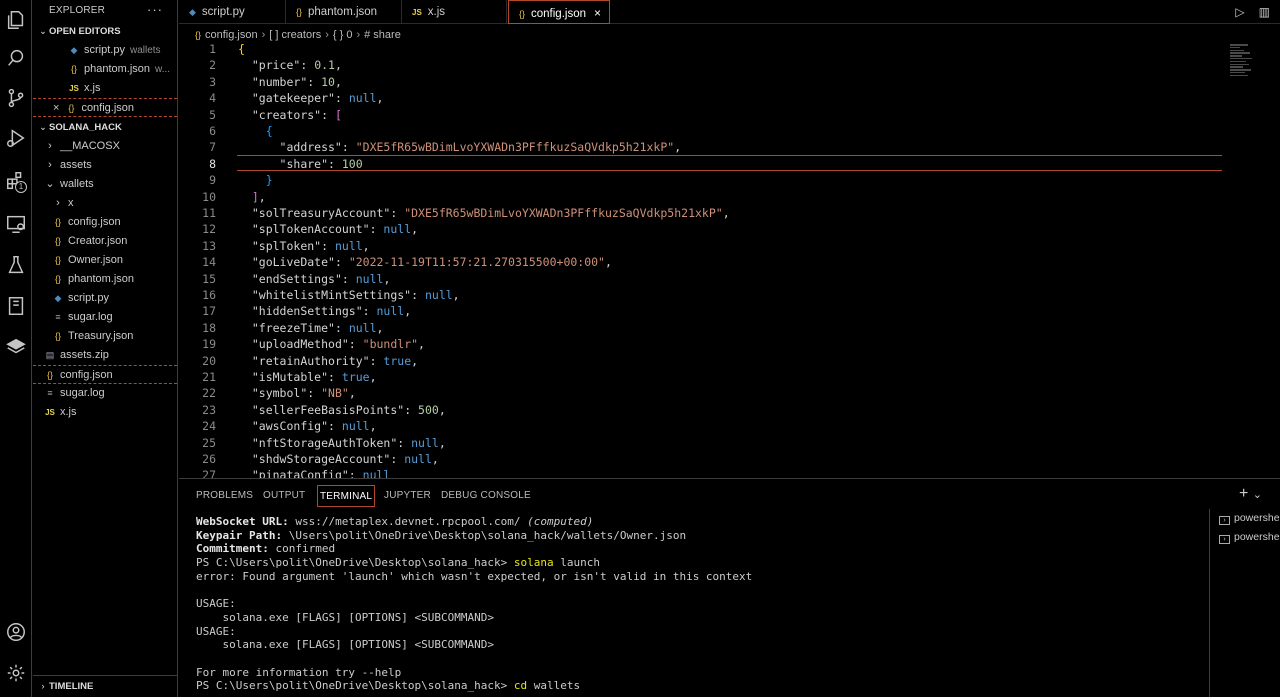 The height and width of the screenshot is (697, 1280). What do you see at coordinates (1243, 493) in the screenshot?
I see `new-terminal-icon: +` at bounding box center [1243, 493].